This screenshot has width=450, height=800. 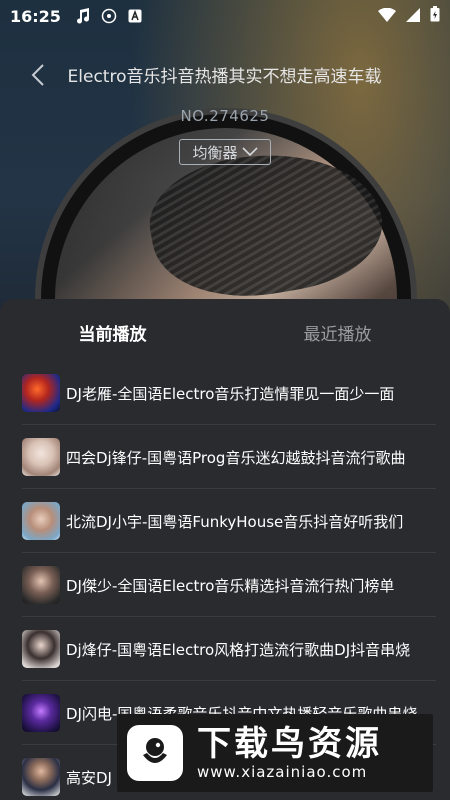 I want to click on back-button, so click(x=38, y=75).